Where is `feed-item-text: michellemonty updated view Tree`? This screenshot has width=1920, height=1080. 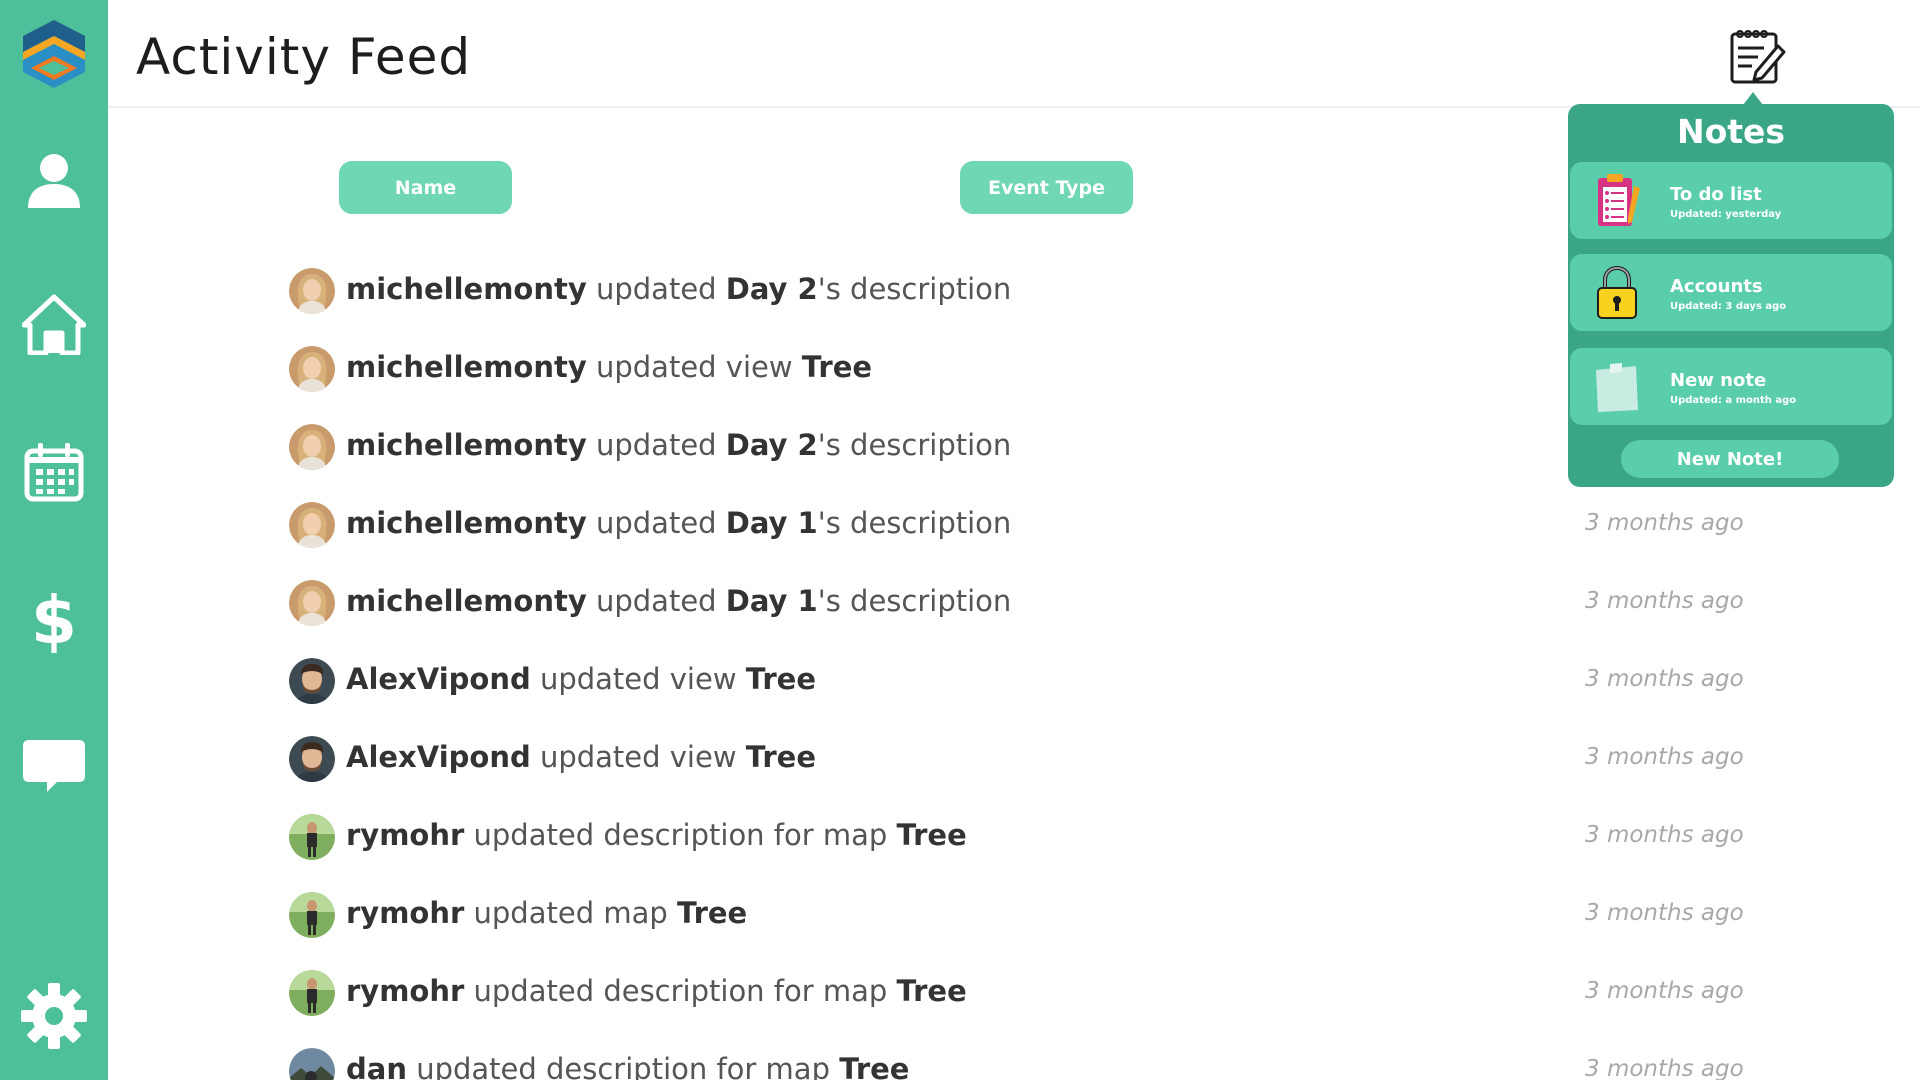
feed-item-text: michellemonty updated view Tree is located at coordinates (609, 367).